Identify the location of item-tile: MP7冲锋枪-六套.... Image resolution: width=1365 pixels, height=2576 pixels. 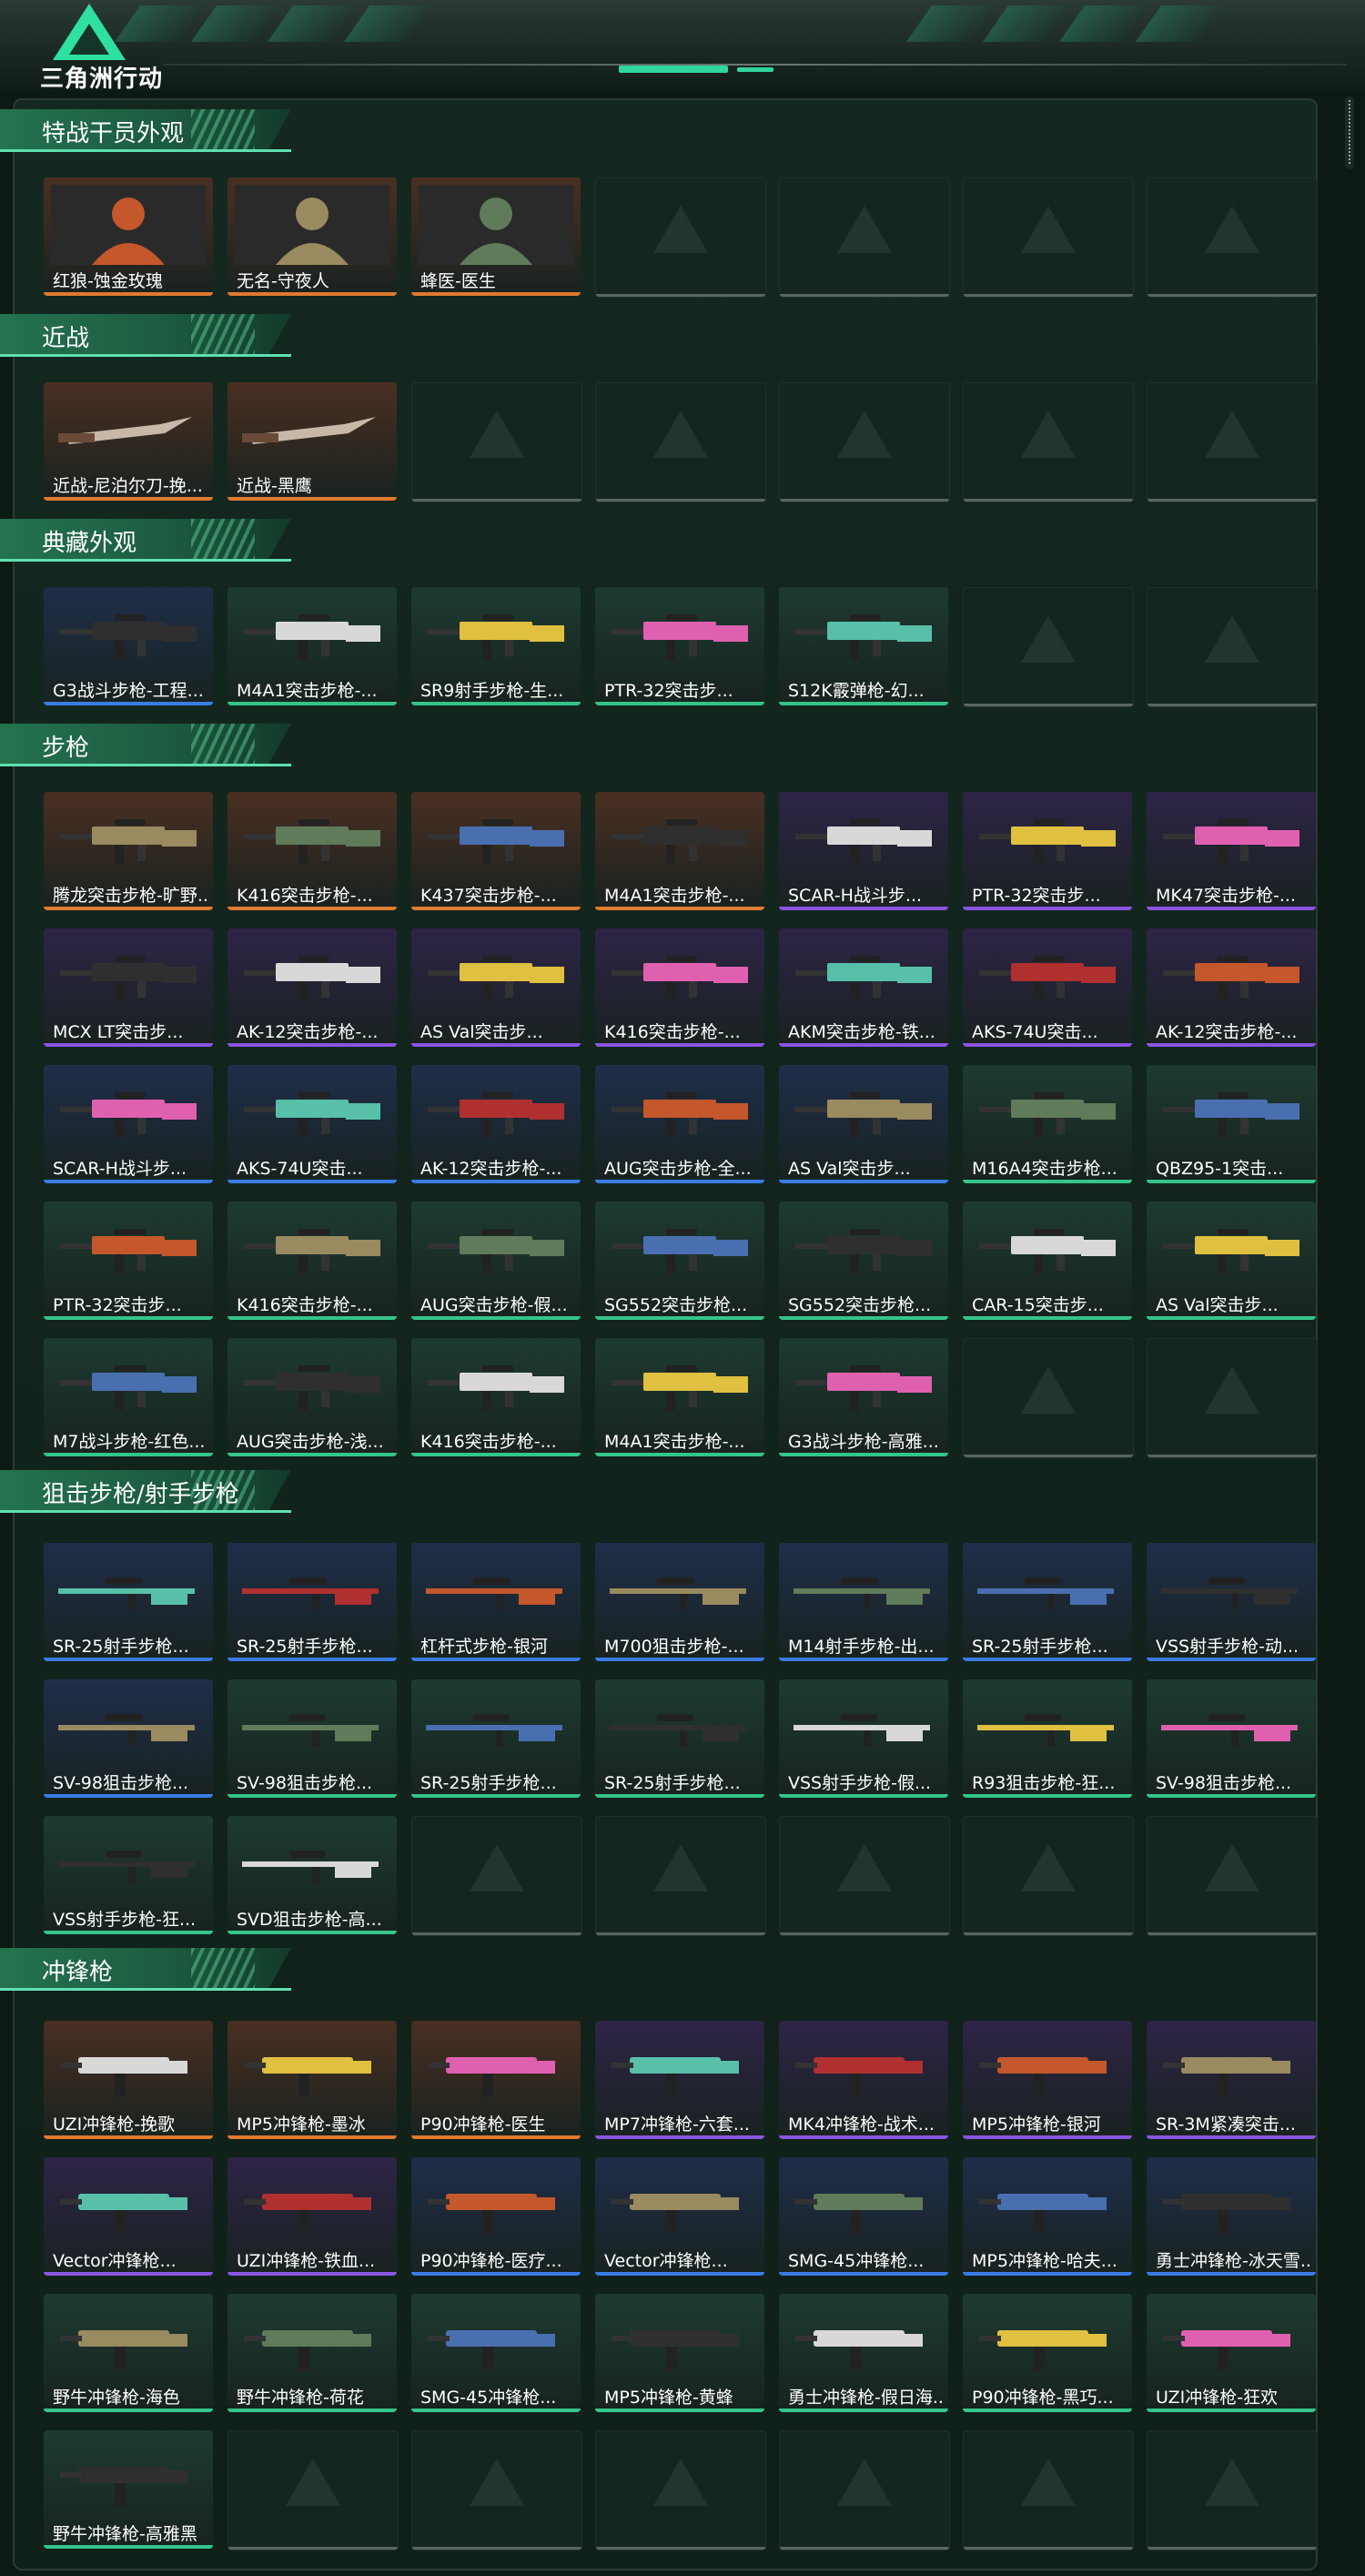
(680, 2080).